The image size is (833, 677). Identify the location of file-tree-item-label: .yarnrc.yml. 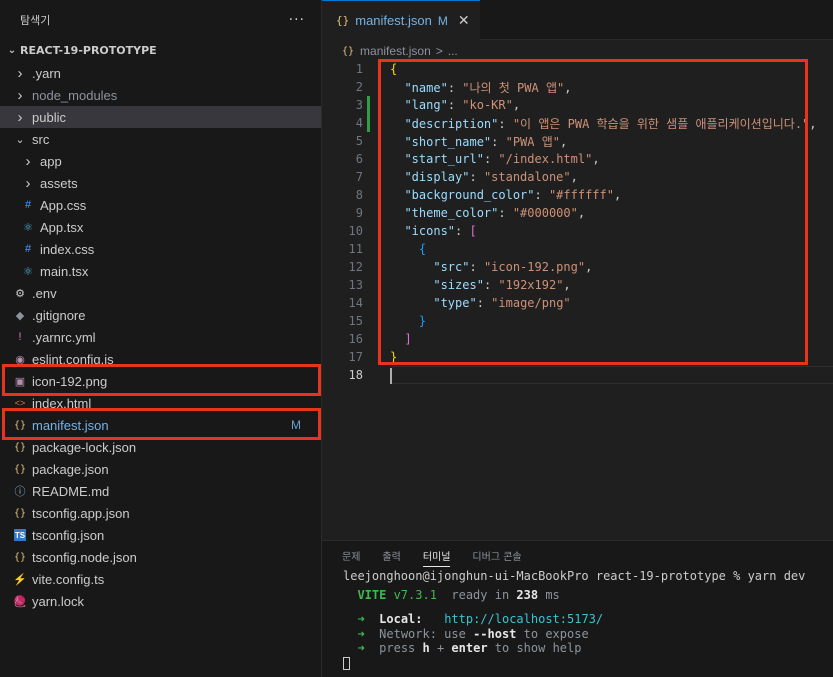
(64, 337).